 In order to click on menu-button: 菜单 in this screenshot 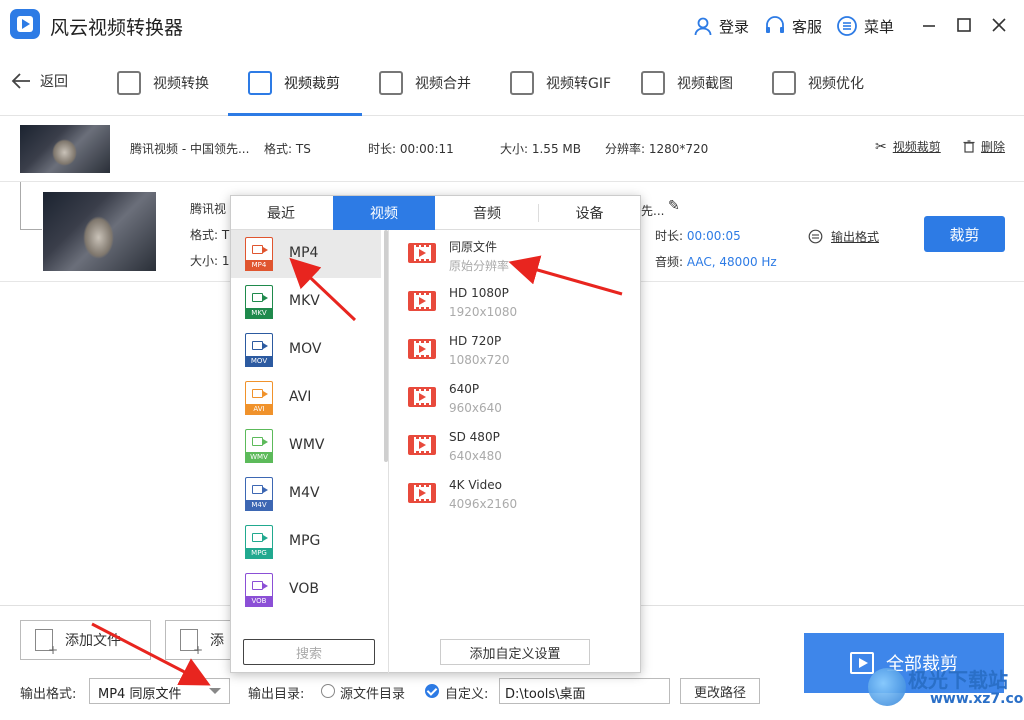, I will do `click(865, 26)`.